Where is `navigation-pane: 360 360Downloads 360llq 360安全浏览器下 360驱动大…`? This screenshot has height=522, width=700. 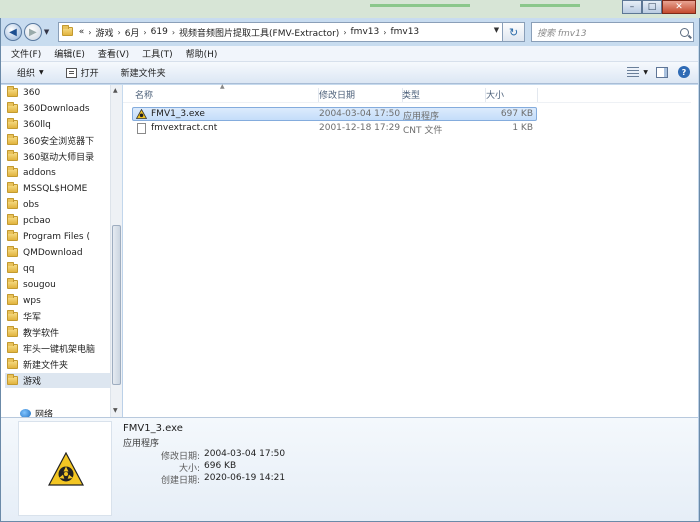
navigation-pane: 360 360Downloads 360llq 360安全浏览器下 360驱动大… is located at coordinates (61, 251).